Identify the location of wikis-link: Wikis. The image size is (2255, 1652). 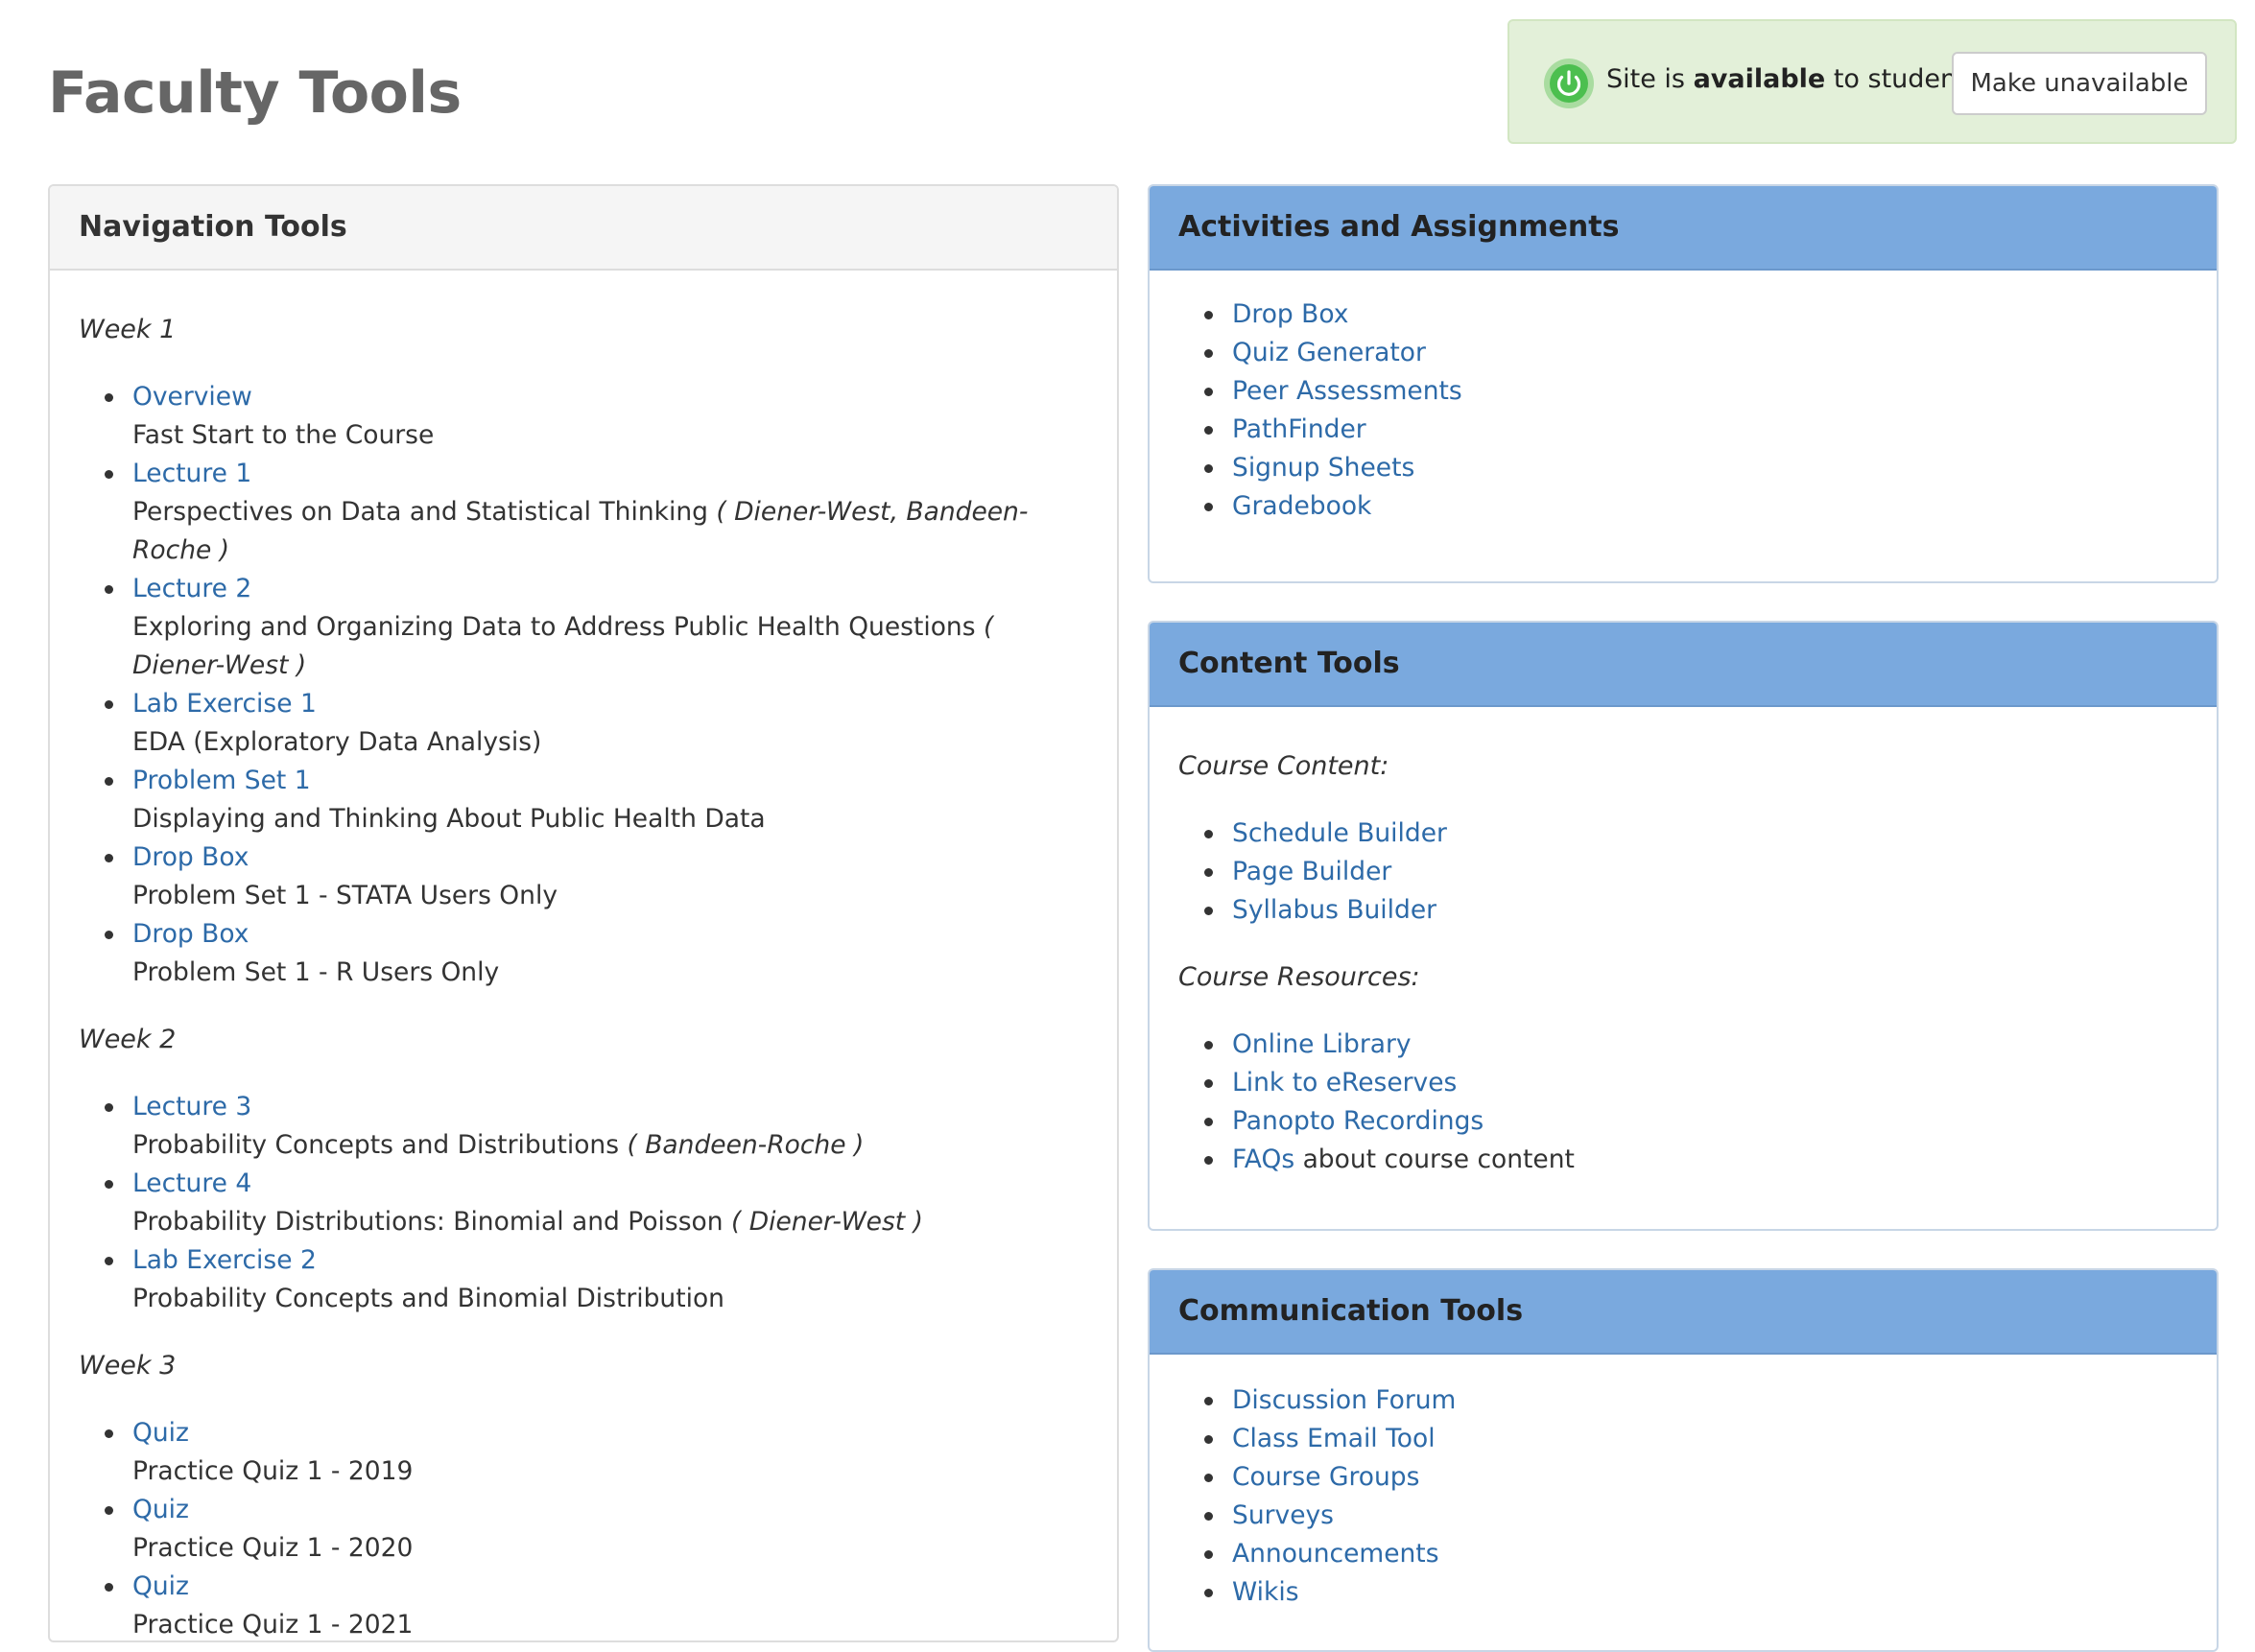
(1266, 1592).